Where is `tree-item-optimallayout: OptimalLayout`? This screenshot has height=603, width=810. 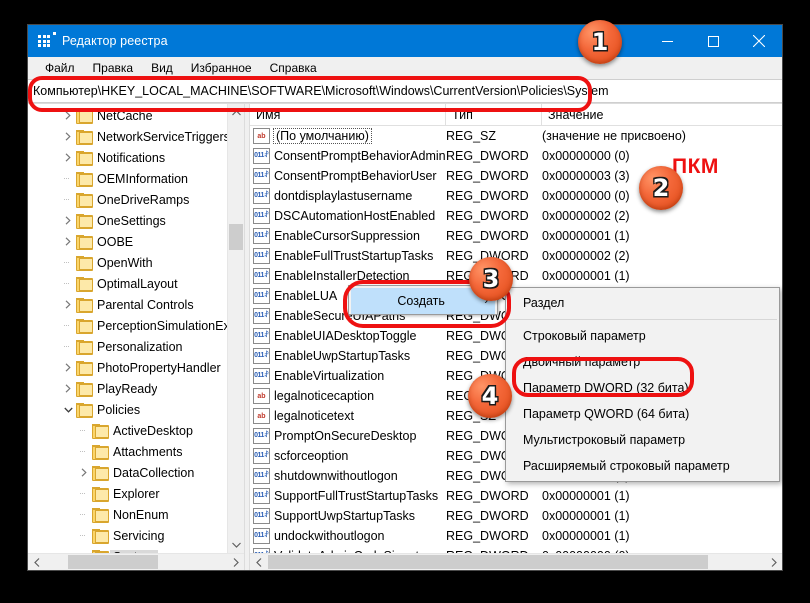 tree-item-optimallayout: OptimalLayout is located at coordinates (136, 283).